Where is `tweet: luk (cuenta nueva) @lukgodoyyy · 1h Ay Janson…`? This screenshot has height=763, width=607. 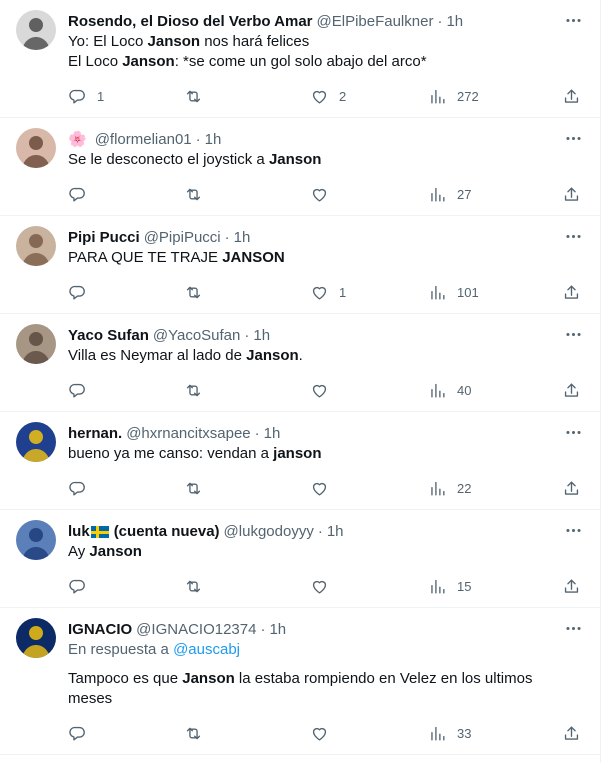 tweet: luk (cuenta nueva) @lukgodoyyy · 1h Ay Janson… is located at coordinates (300, 559).